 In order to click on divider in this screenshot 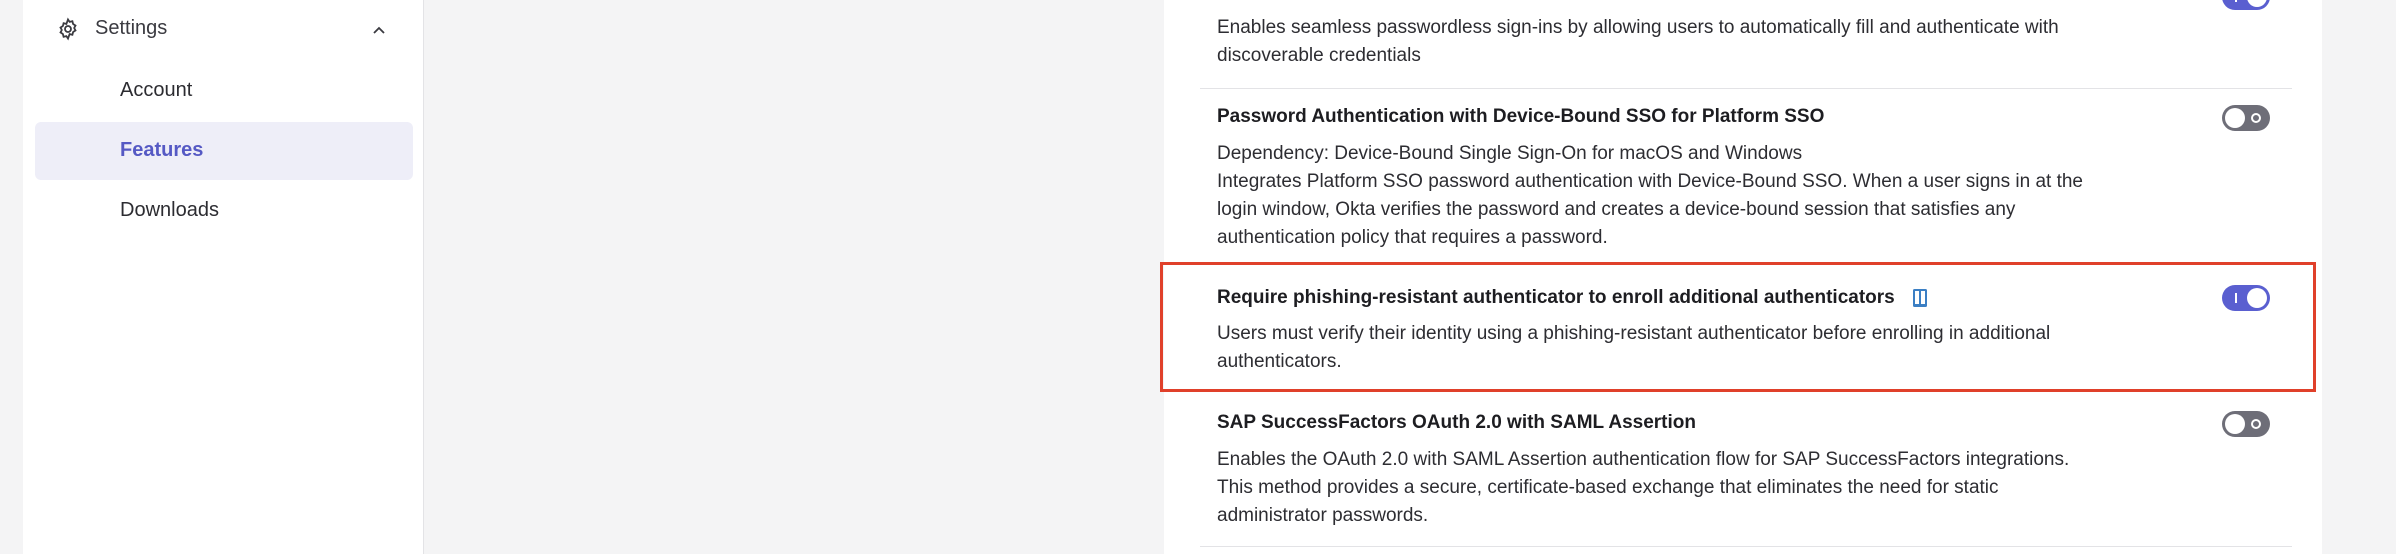, I will do `click(1746, 546)`.